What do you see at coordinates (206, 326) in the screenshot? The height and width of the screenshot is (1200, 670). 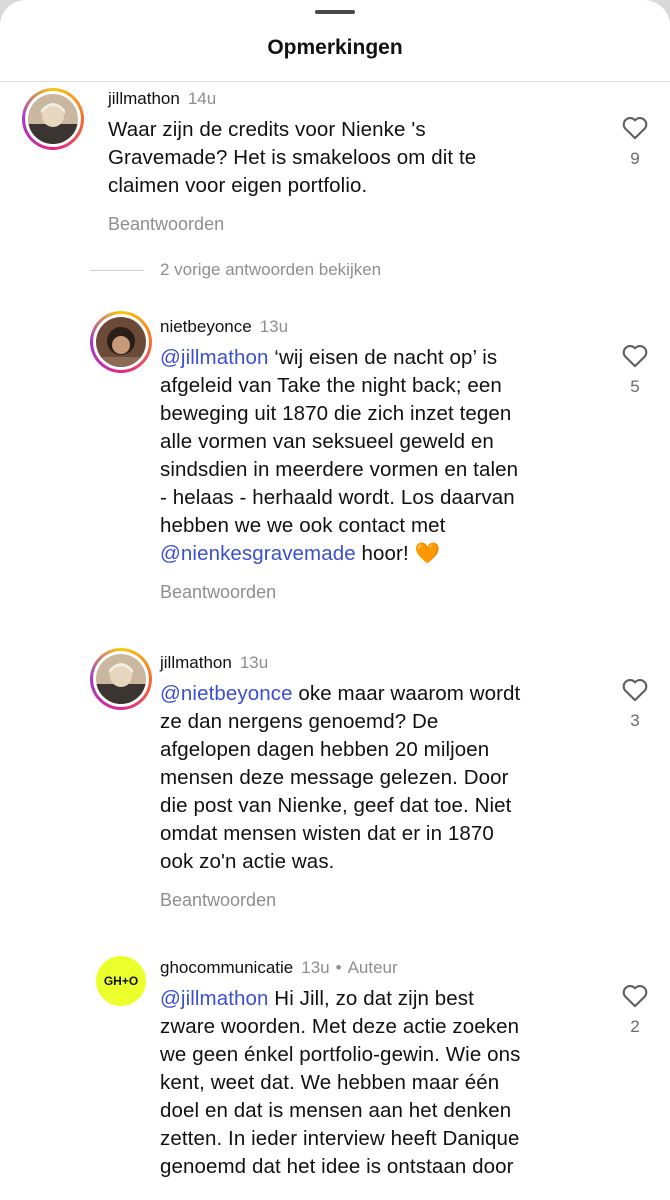 I see `username: nietbeyonce` at bounding box center [206, 326].